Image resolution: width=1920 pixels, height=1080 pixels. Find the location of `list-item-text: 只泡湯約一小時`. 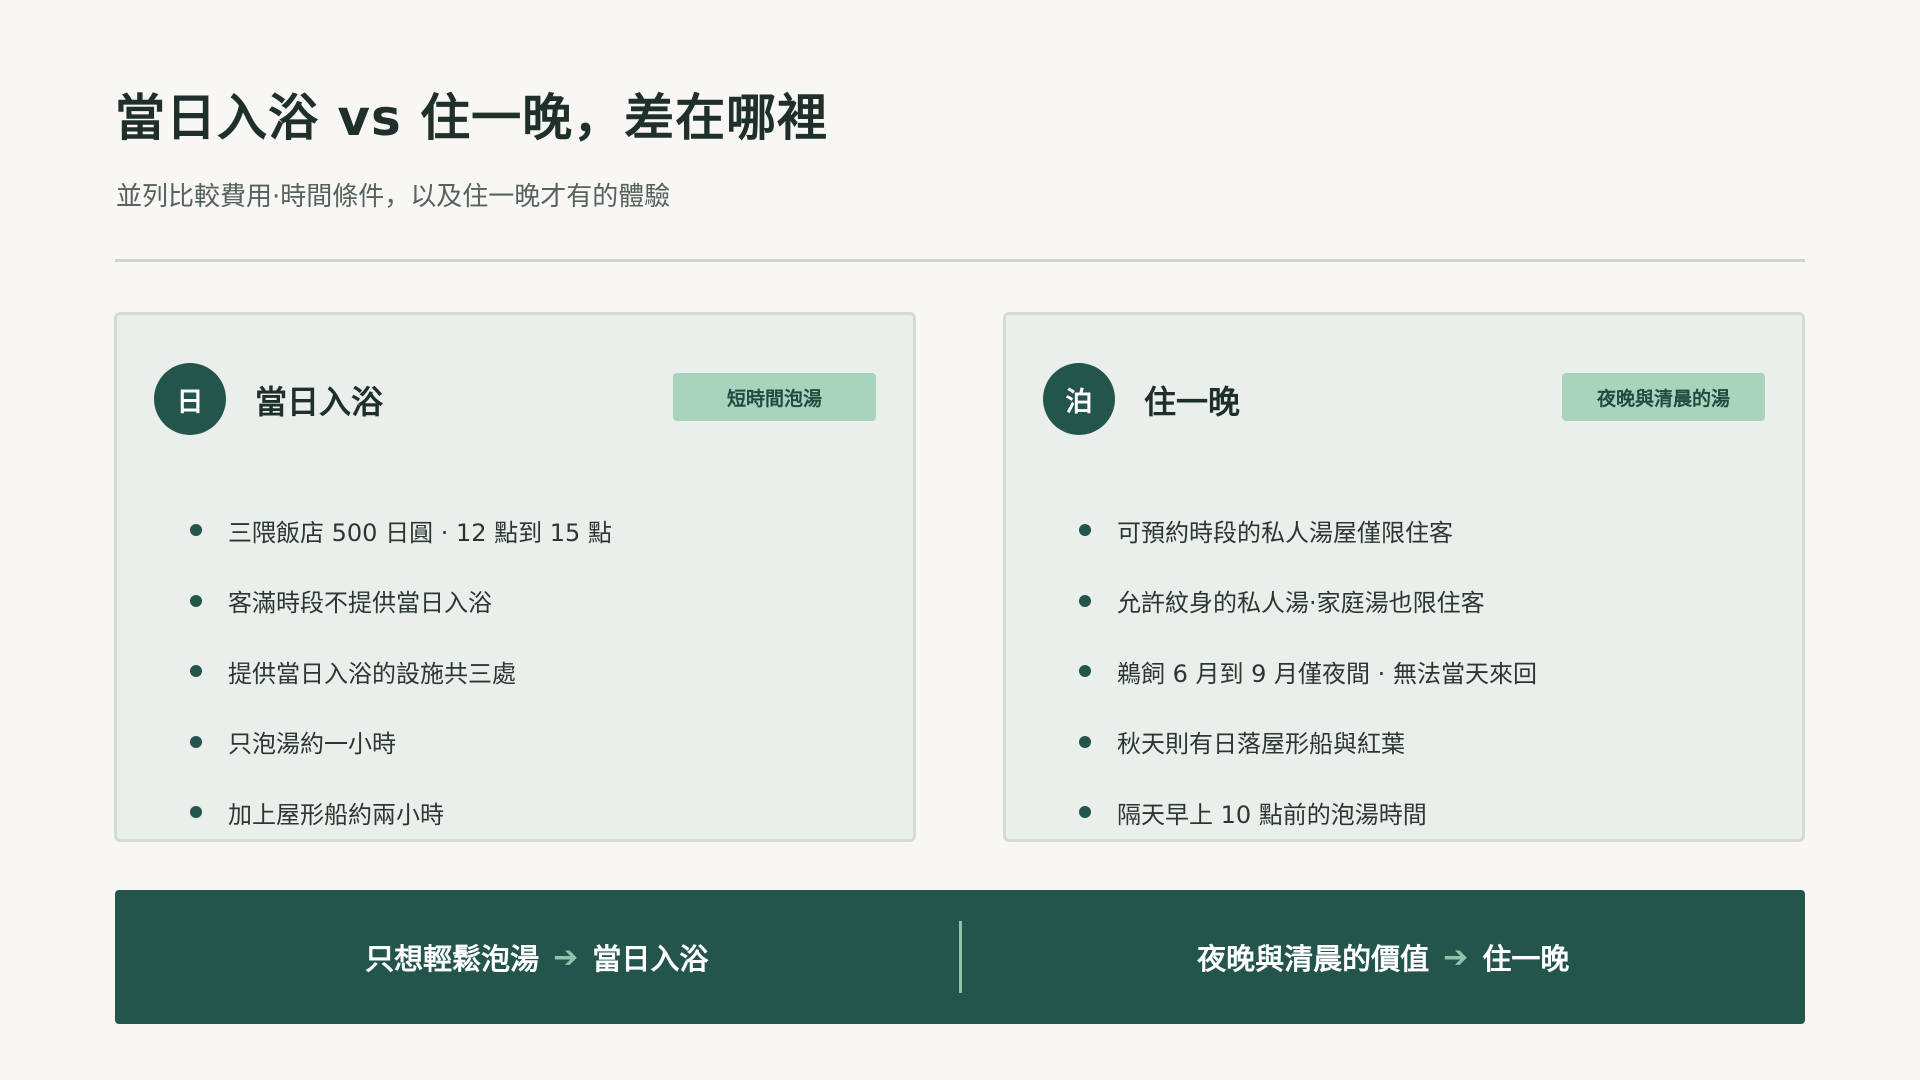

list-item-text: 只泡湯約一小時 is located at coordinates (312, 744).